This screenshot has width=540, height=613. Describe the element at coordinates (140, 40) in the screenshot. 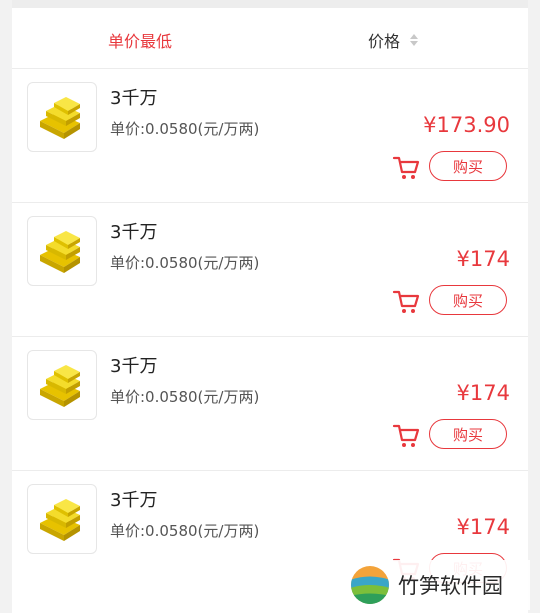

I see `sort-unit-price-tab: 单价最低` at that location.